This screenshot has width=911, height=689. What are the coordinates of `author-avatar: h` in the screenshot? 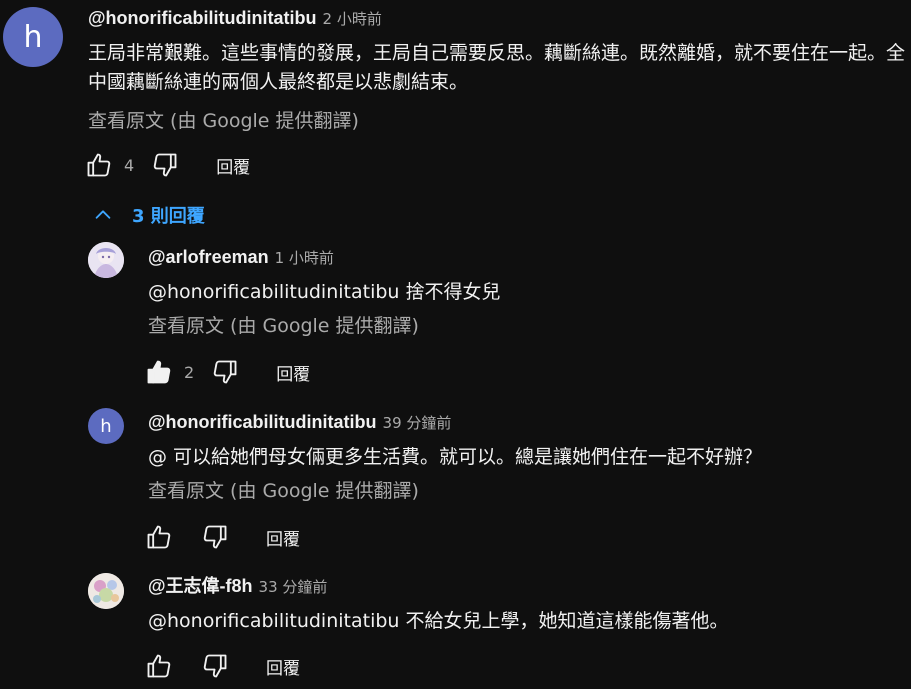 It's located at (33, 37).